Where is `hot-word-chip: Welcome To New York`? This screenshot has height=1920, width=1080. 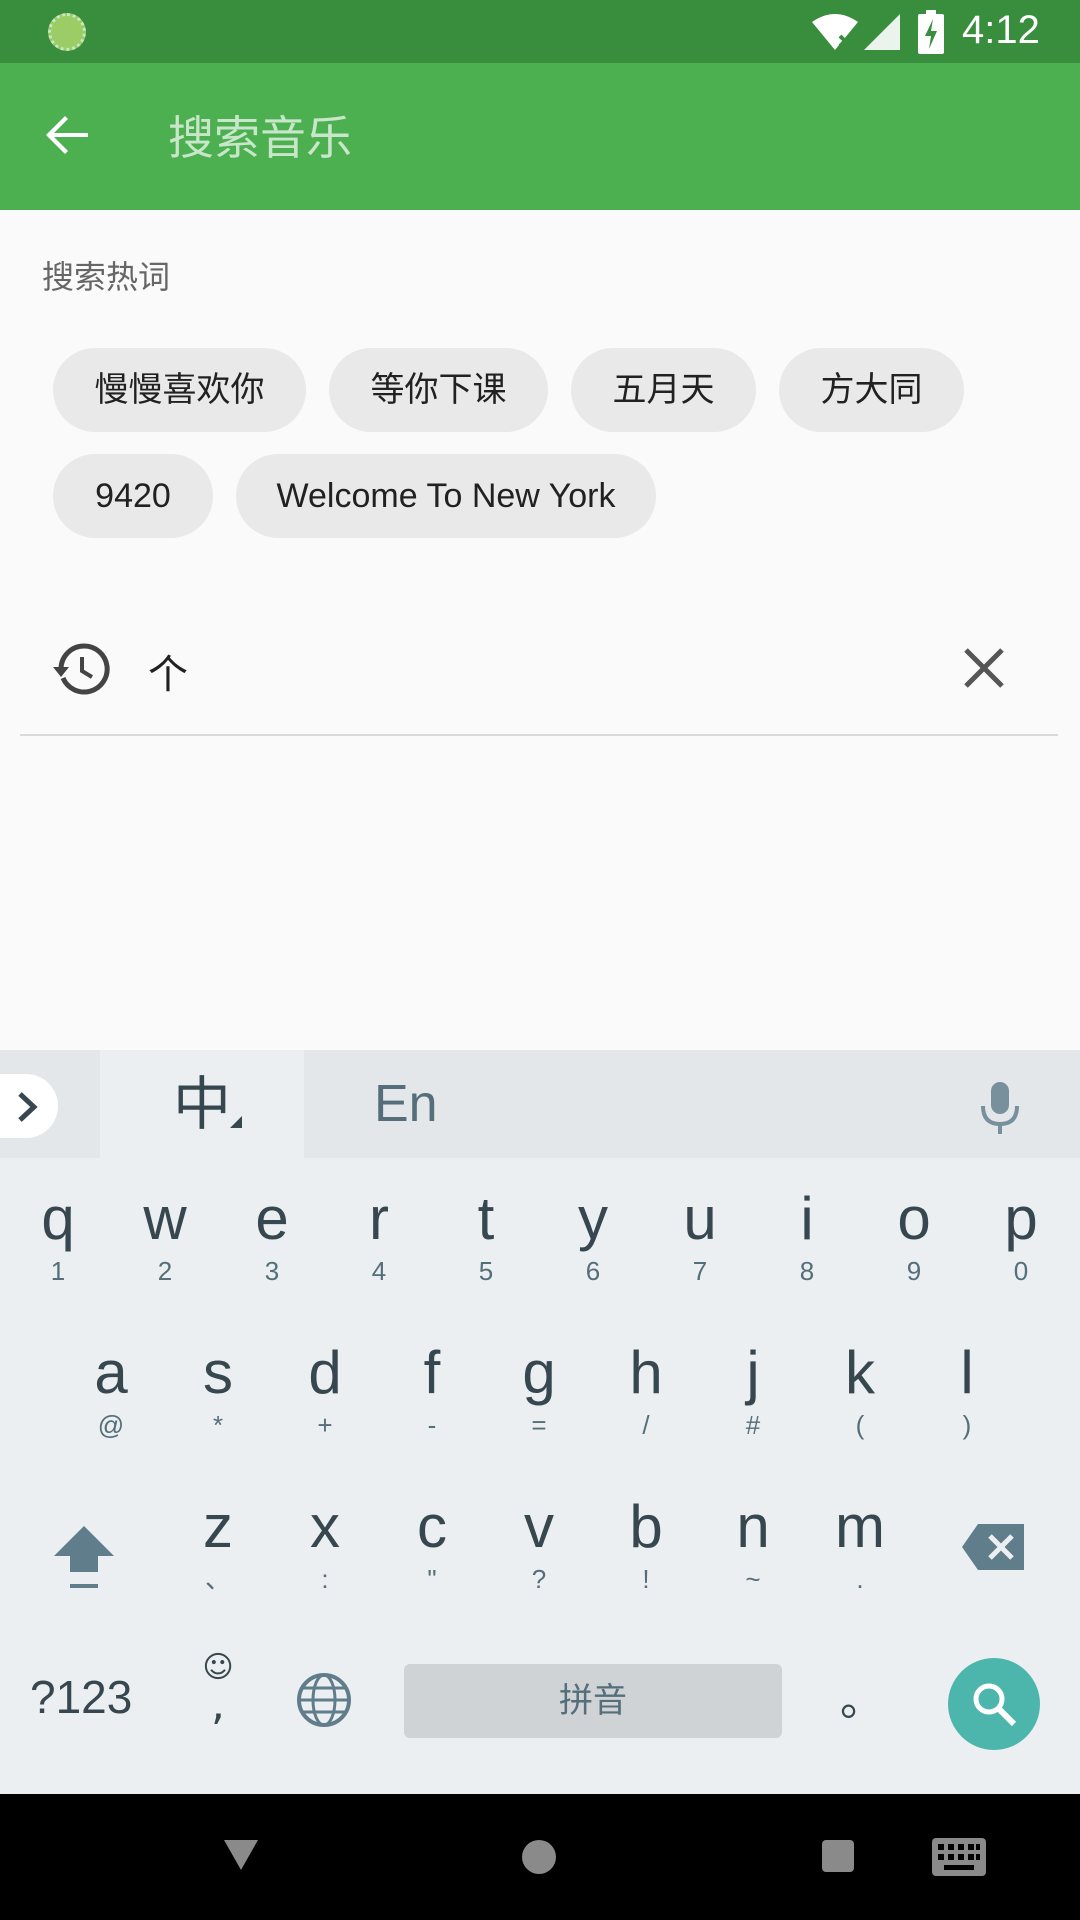
hot-word-chip: Welcome To New York is located at coordinates (446, 496).